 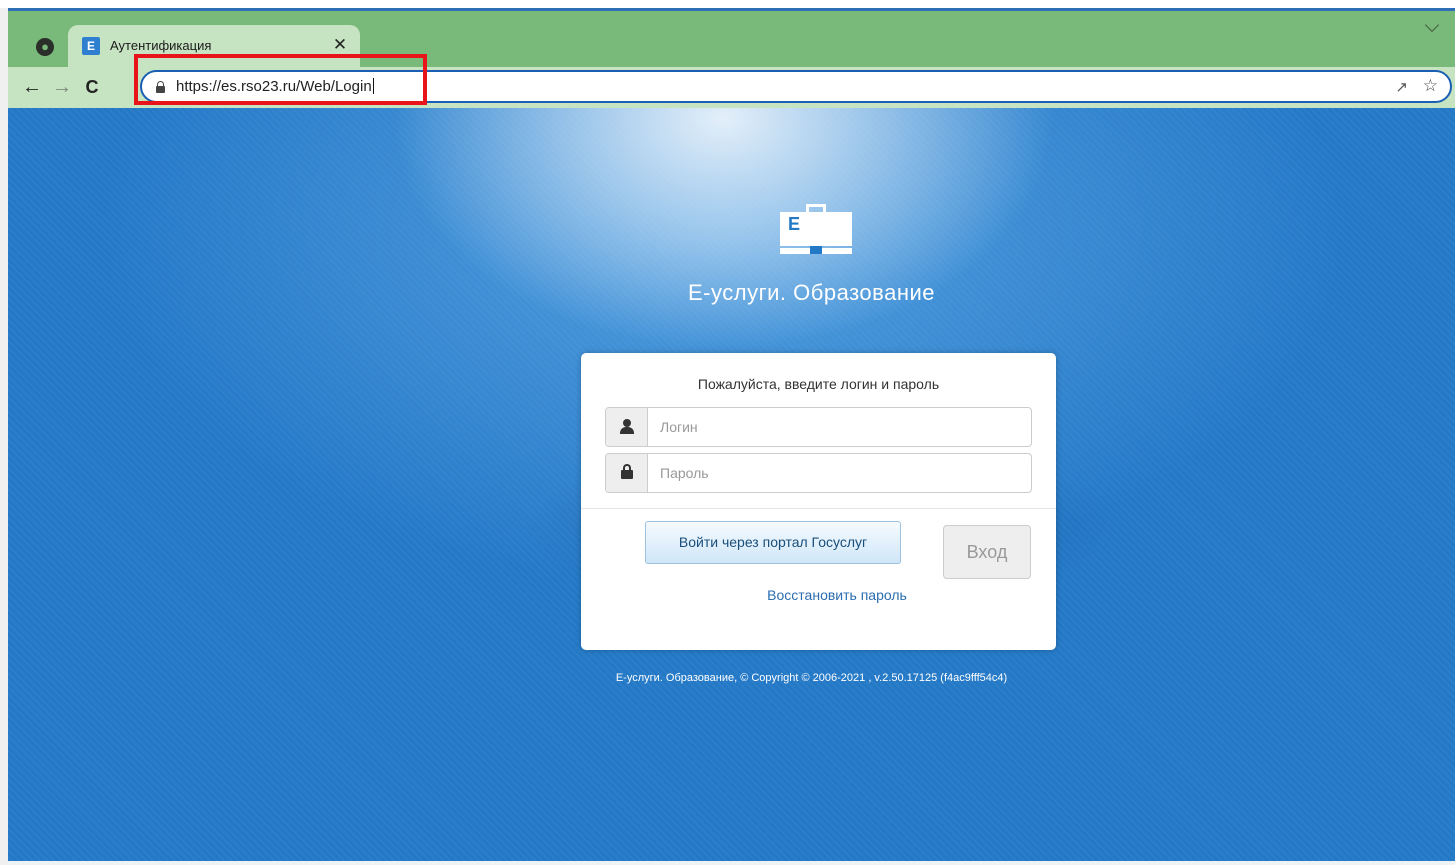 What do you see at coordinates (811, 292) in the screenshot?
I see `brand-title: Е-услуги. Образование` at bounding box center [811, 292].